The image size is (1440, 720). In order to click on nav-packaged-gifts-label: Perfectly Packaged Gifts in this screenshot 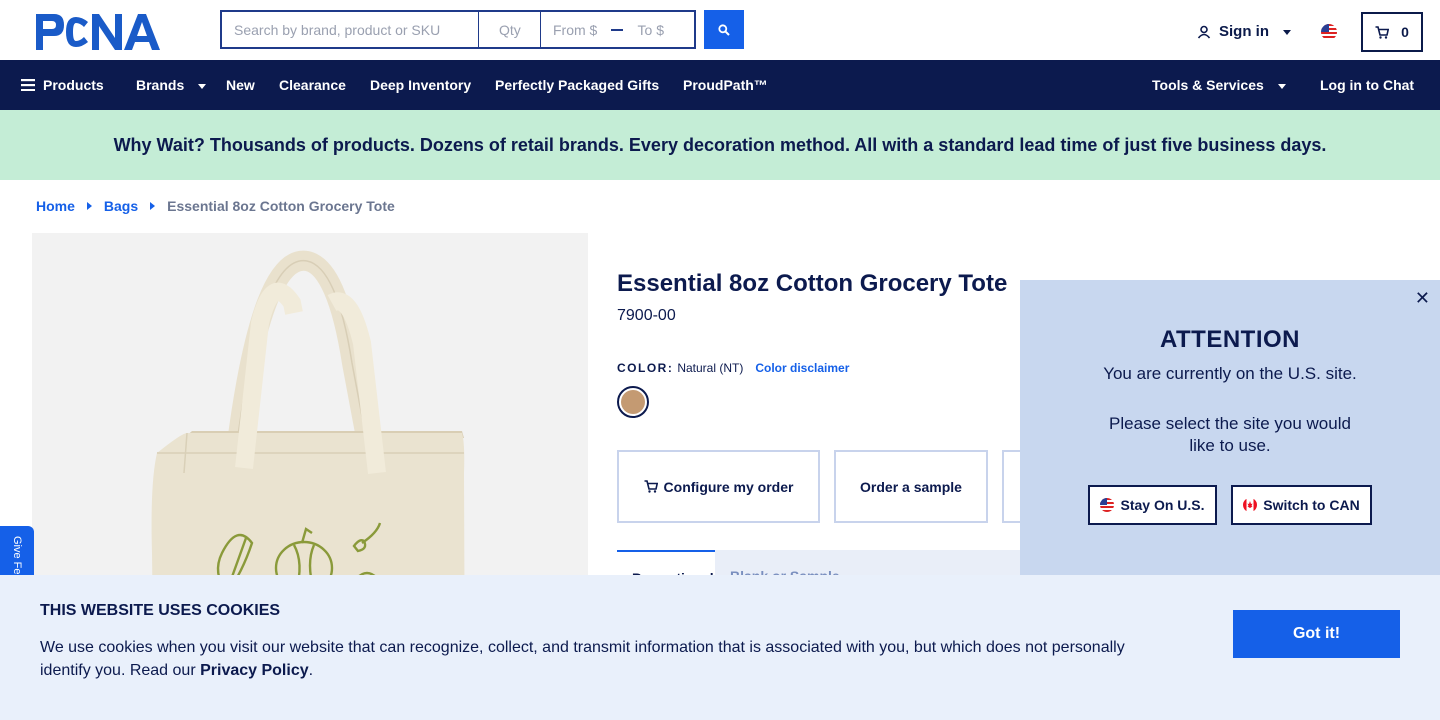, I will do `click(577, 85)`.